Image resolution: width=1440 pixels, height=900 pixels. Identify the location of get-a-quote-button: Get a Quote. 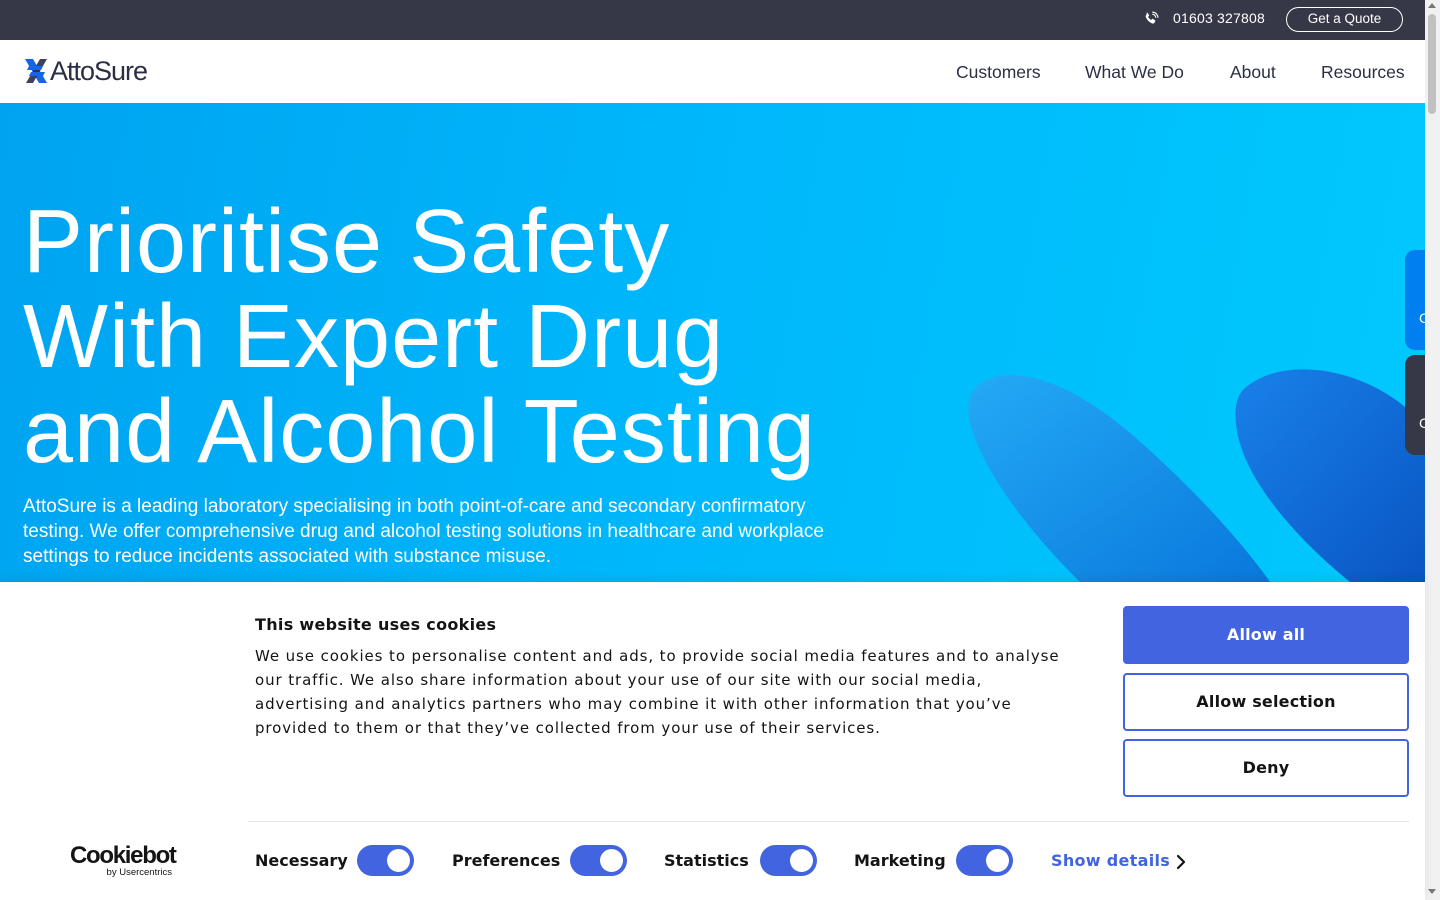
(1344, 19).